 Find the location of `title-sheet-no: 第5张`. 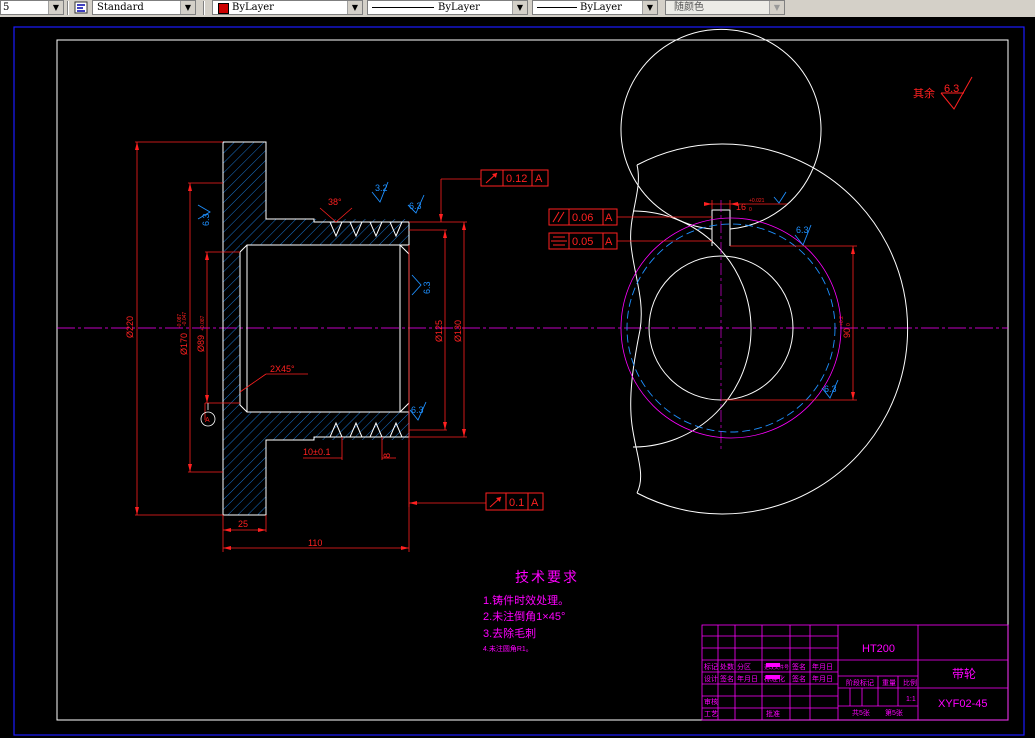

title-sheet-no: 第5张 is located at coordinates (894, 712).